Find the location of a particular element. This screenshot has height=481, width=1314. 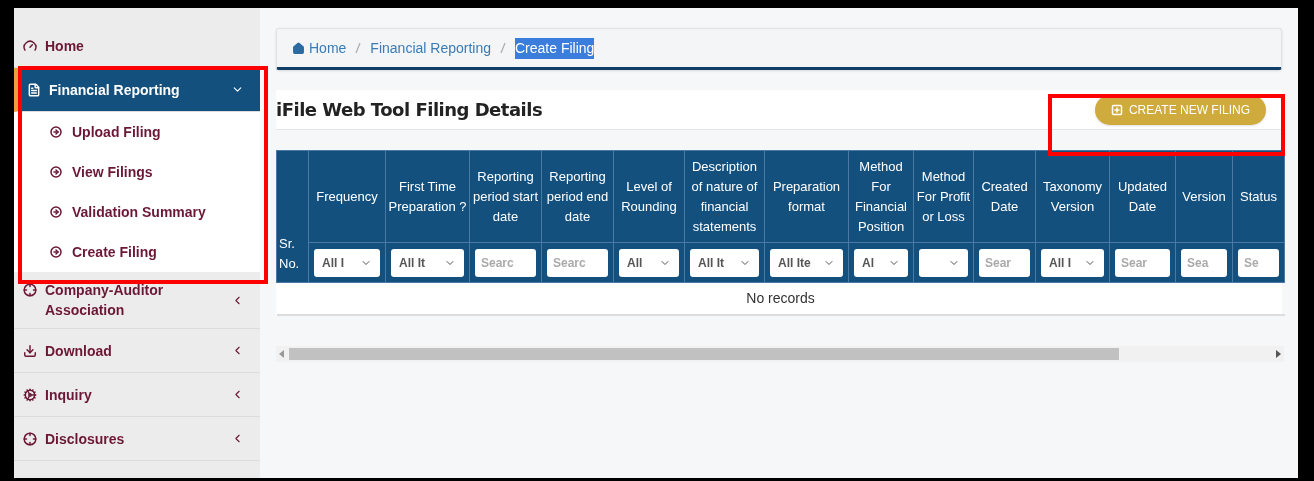

submenu-item: Upload Filing is located at coordinates (137, 132).